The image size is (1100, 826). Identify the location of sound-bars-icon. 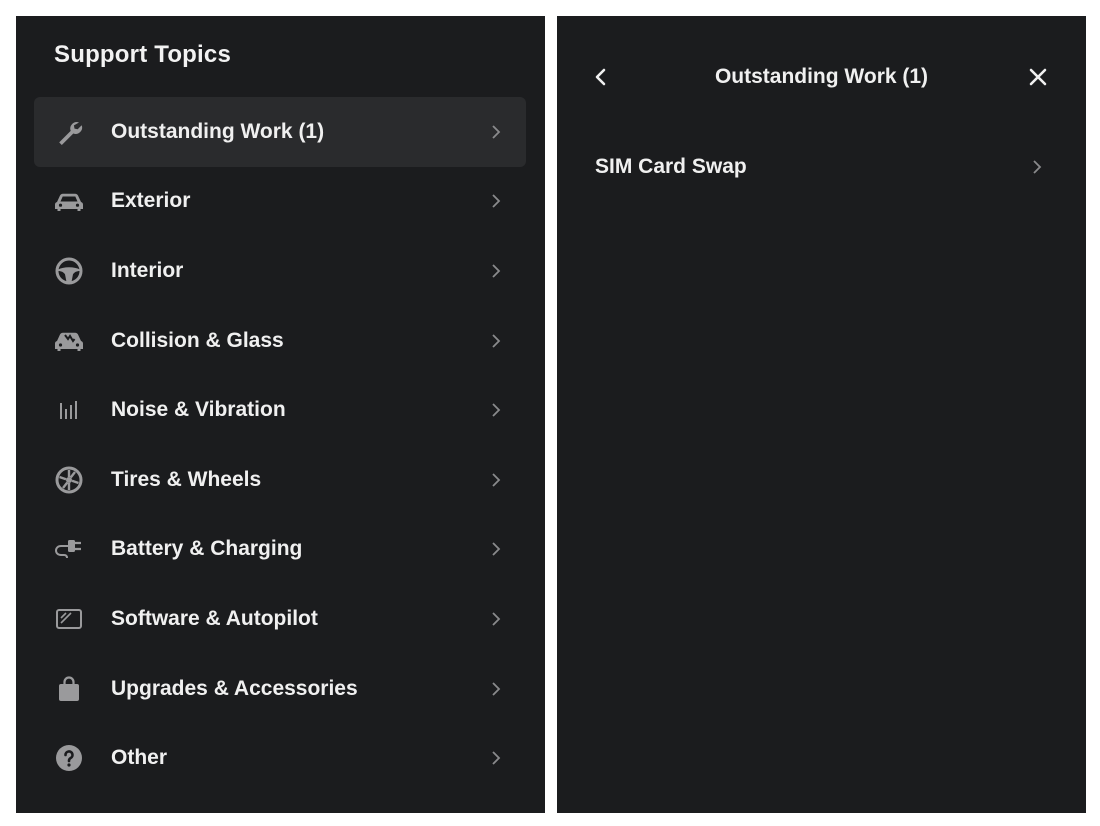
(69, 410).